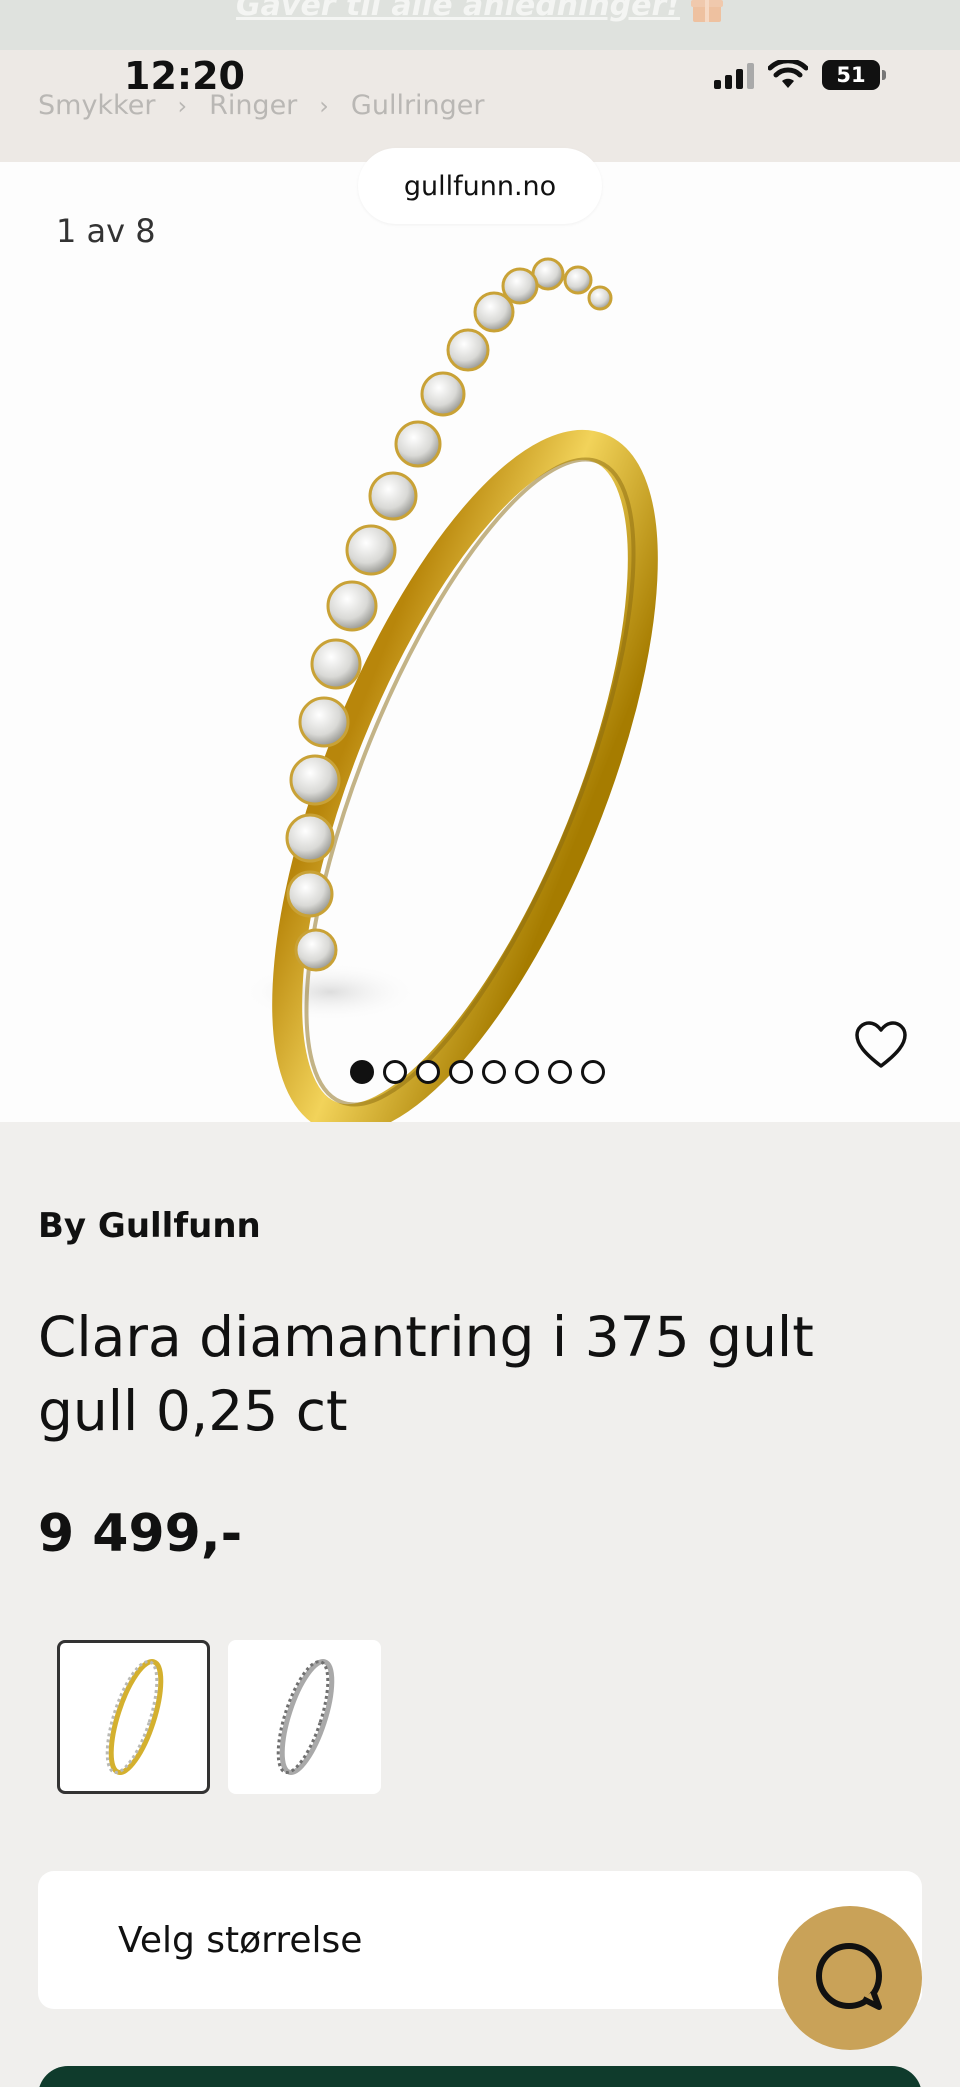 The height and width of the screenshot is (2087, 960). I want to click on chat-icon, so click(849, 1976).